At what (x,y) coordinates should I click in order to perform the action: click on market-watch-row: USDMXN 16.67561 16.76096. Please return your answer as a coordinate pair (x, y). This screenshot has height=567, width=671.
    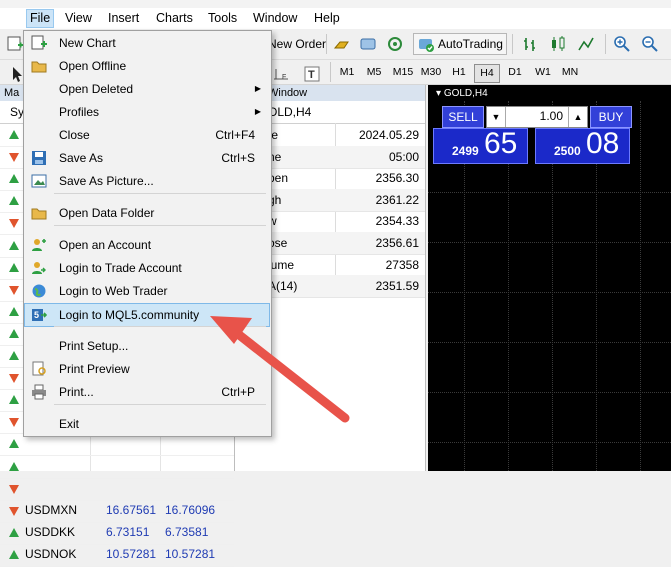
    Looking at the image, I should click on (117, 511).